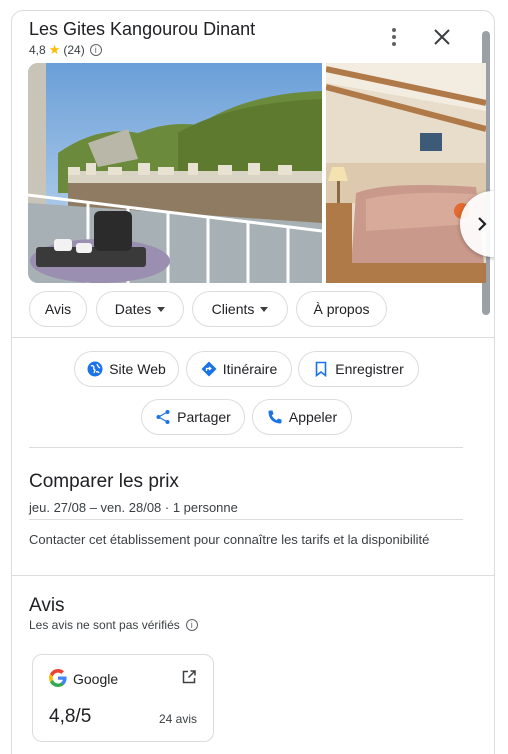 Image resolution: width=508 pixels, height=754 pixels. I want to click on chip-label: À propos, so click(341, 309).